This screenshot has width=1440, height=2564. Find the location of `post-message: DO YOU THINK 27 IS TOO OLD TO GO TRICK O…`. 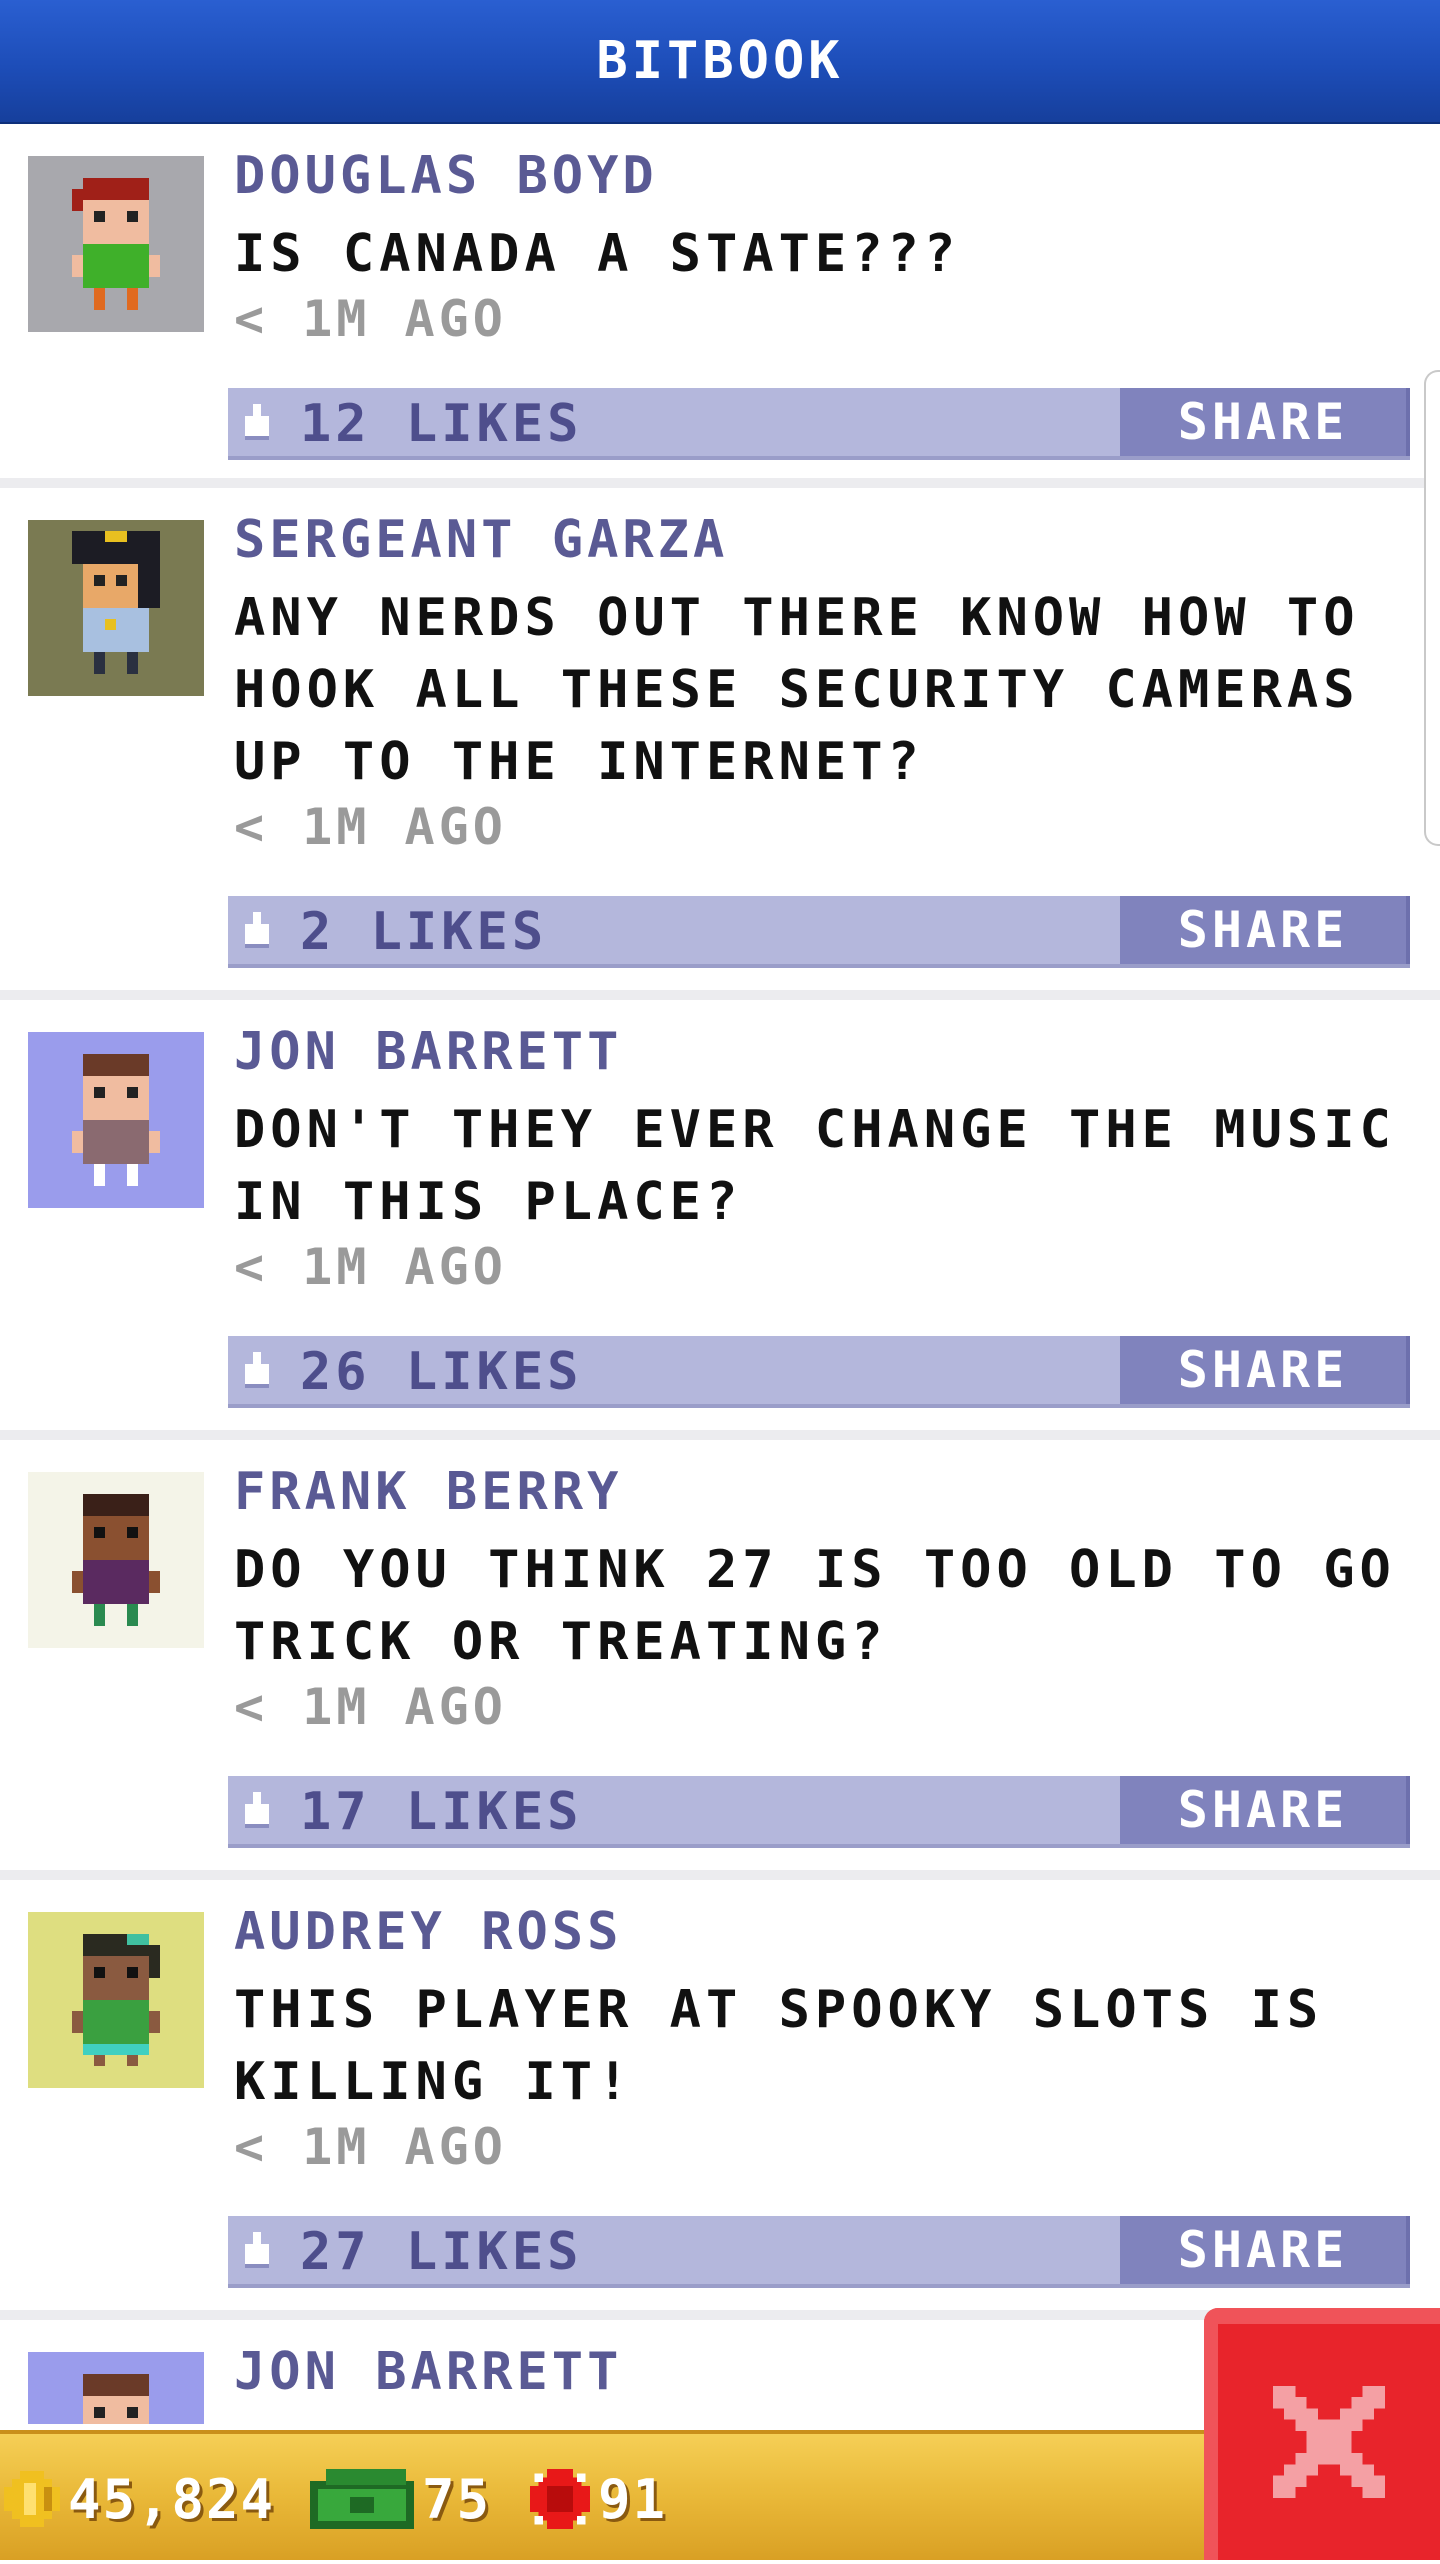

post-message: DO YOU THINK 27 IS TOO OLD TO GO TRICK O… is located at coordinates (815, 1606).